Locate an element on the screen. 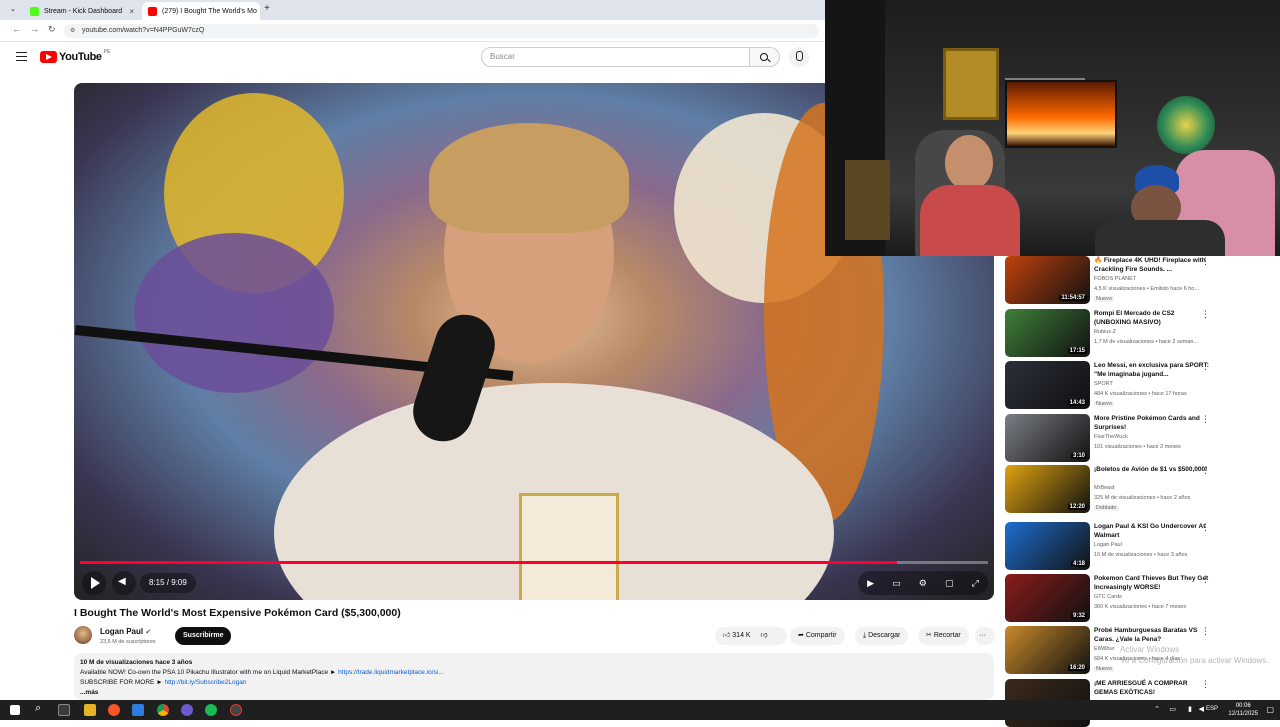 The height and width of the screenshot is (727, 1280). recommendation-channel: FOBOS PLANET is located at coordinates (1115, 279).